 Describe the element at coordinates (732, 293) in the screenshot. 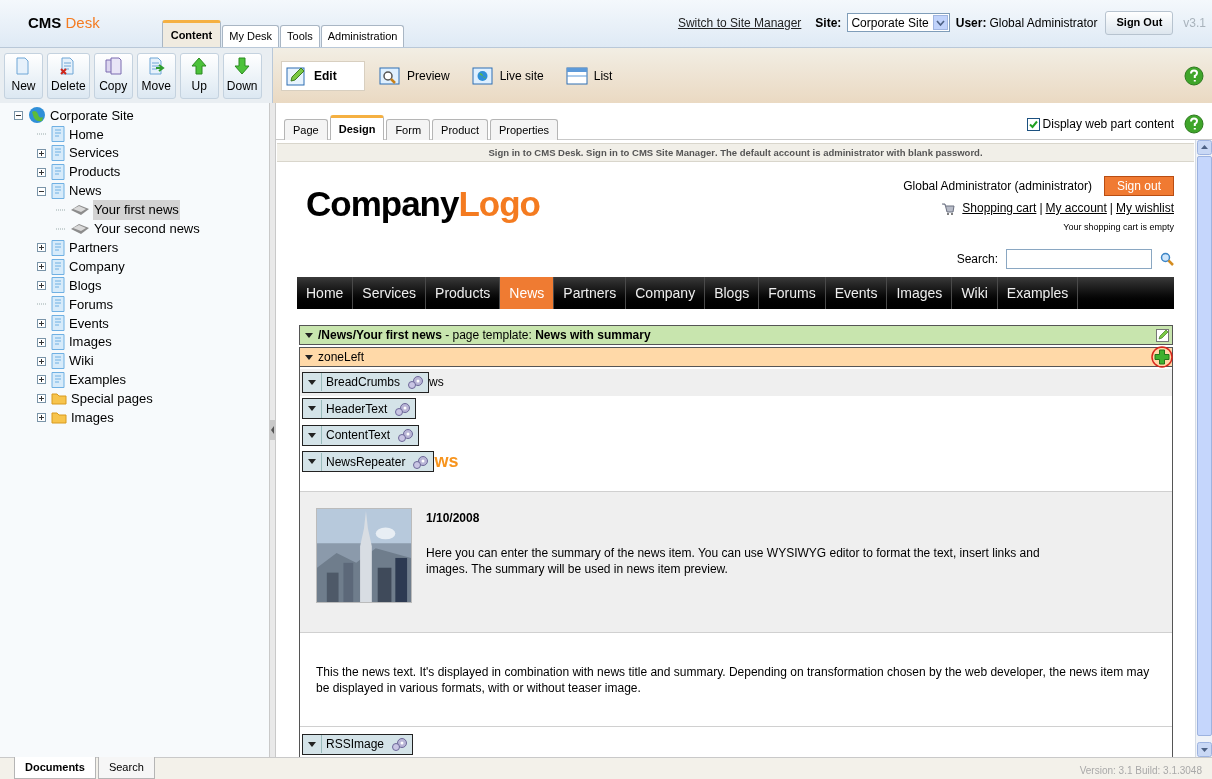

I see `menu-item: Blogs` at that location.